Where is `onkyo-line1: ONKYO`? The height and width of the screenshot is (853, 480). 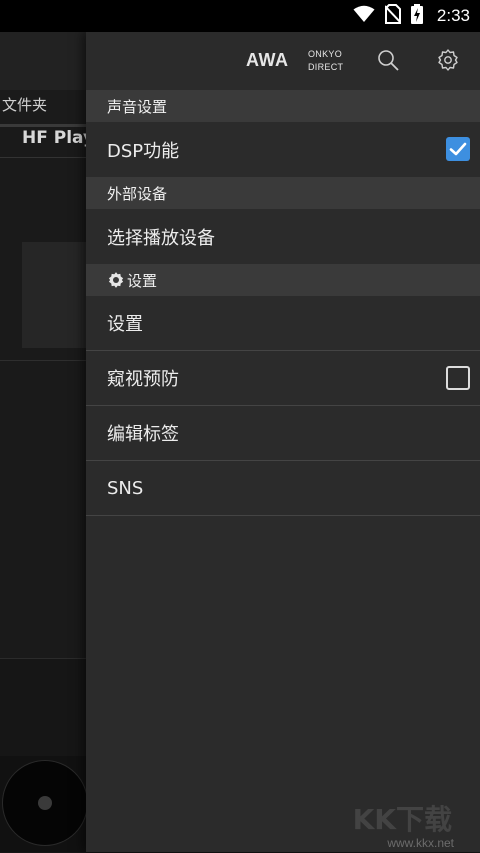 onkyo-line1: ONKYO is located at coordinates (325, 54).